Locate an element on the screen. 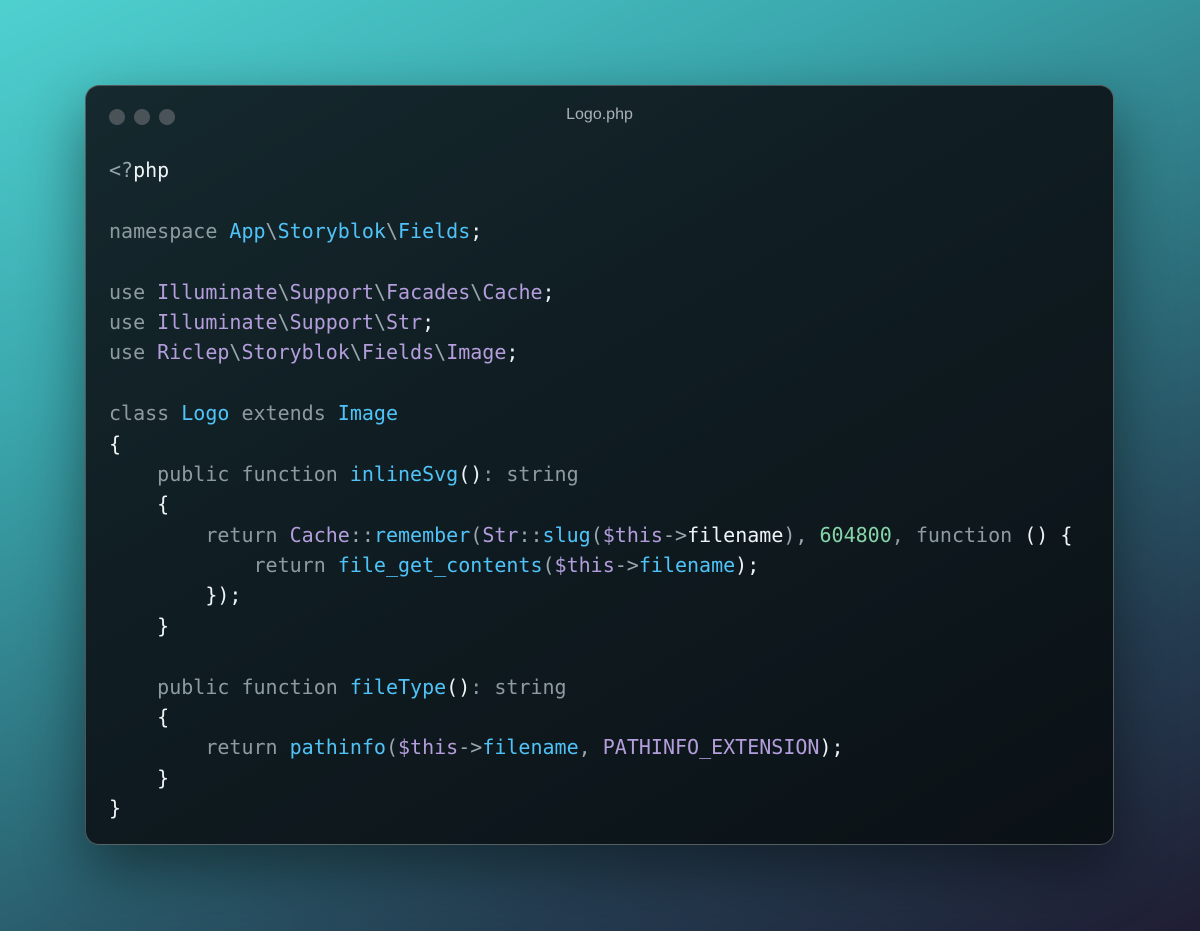 This screenshot has width=1200, height=931. window-titlebar: Logo.php is located at coordinates (599, 117).